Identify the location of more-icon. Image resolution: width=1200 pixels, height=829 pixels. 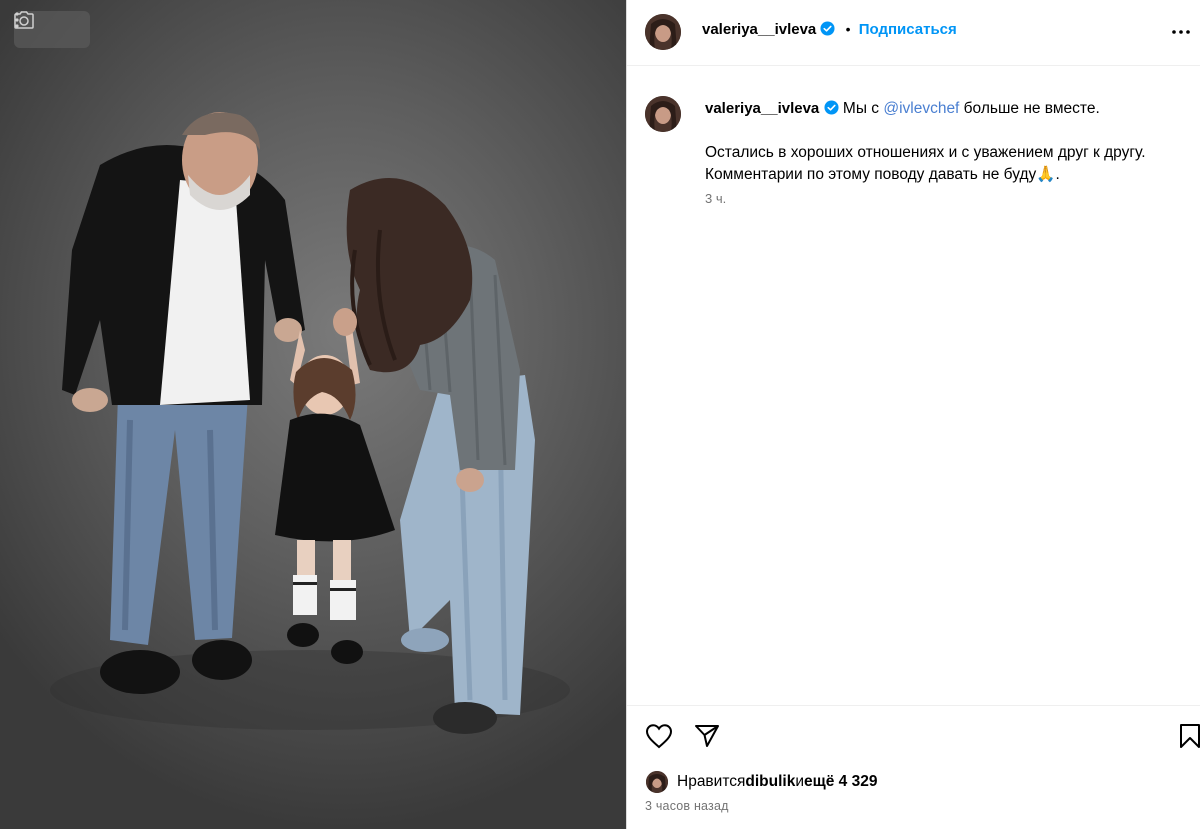
(1181, 32).